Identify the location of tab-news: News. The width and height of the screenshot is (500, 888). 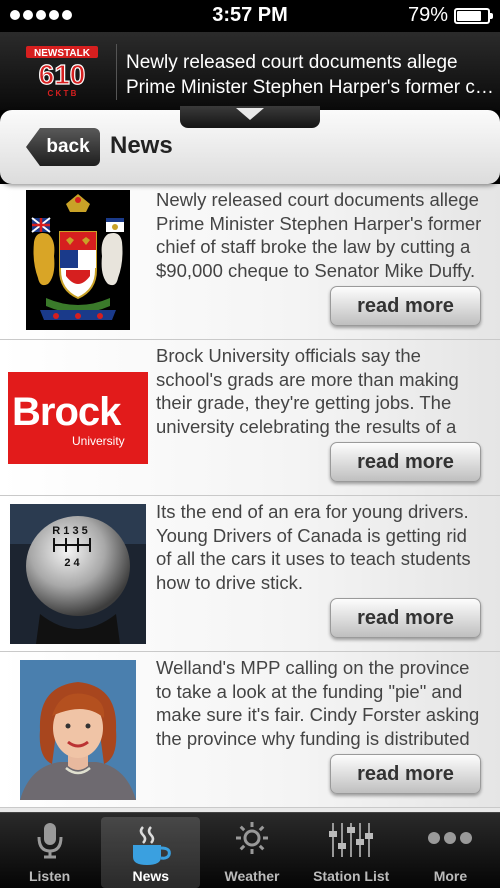
(151, 852).